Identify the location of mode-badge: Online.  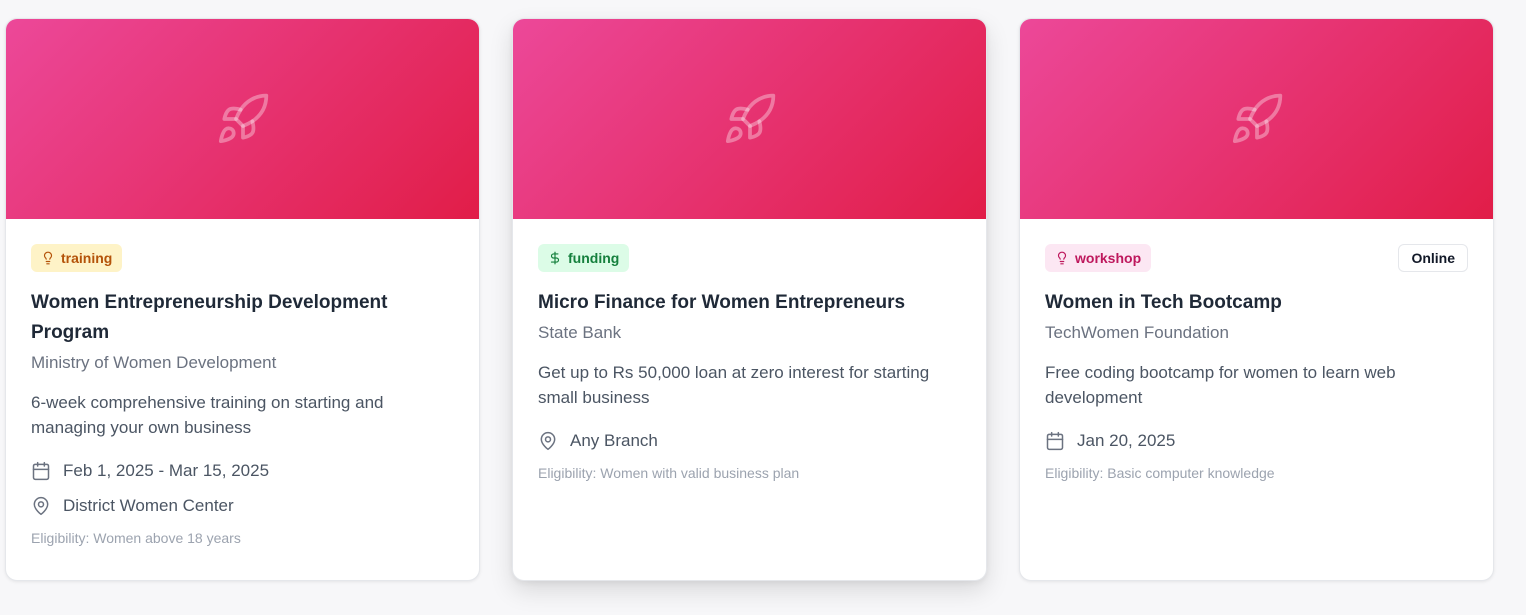
(1433, 258).